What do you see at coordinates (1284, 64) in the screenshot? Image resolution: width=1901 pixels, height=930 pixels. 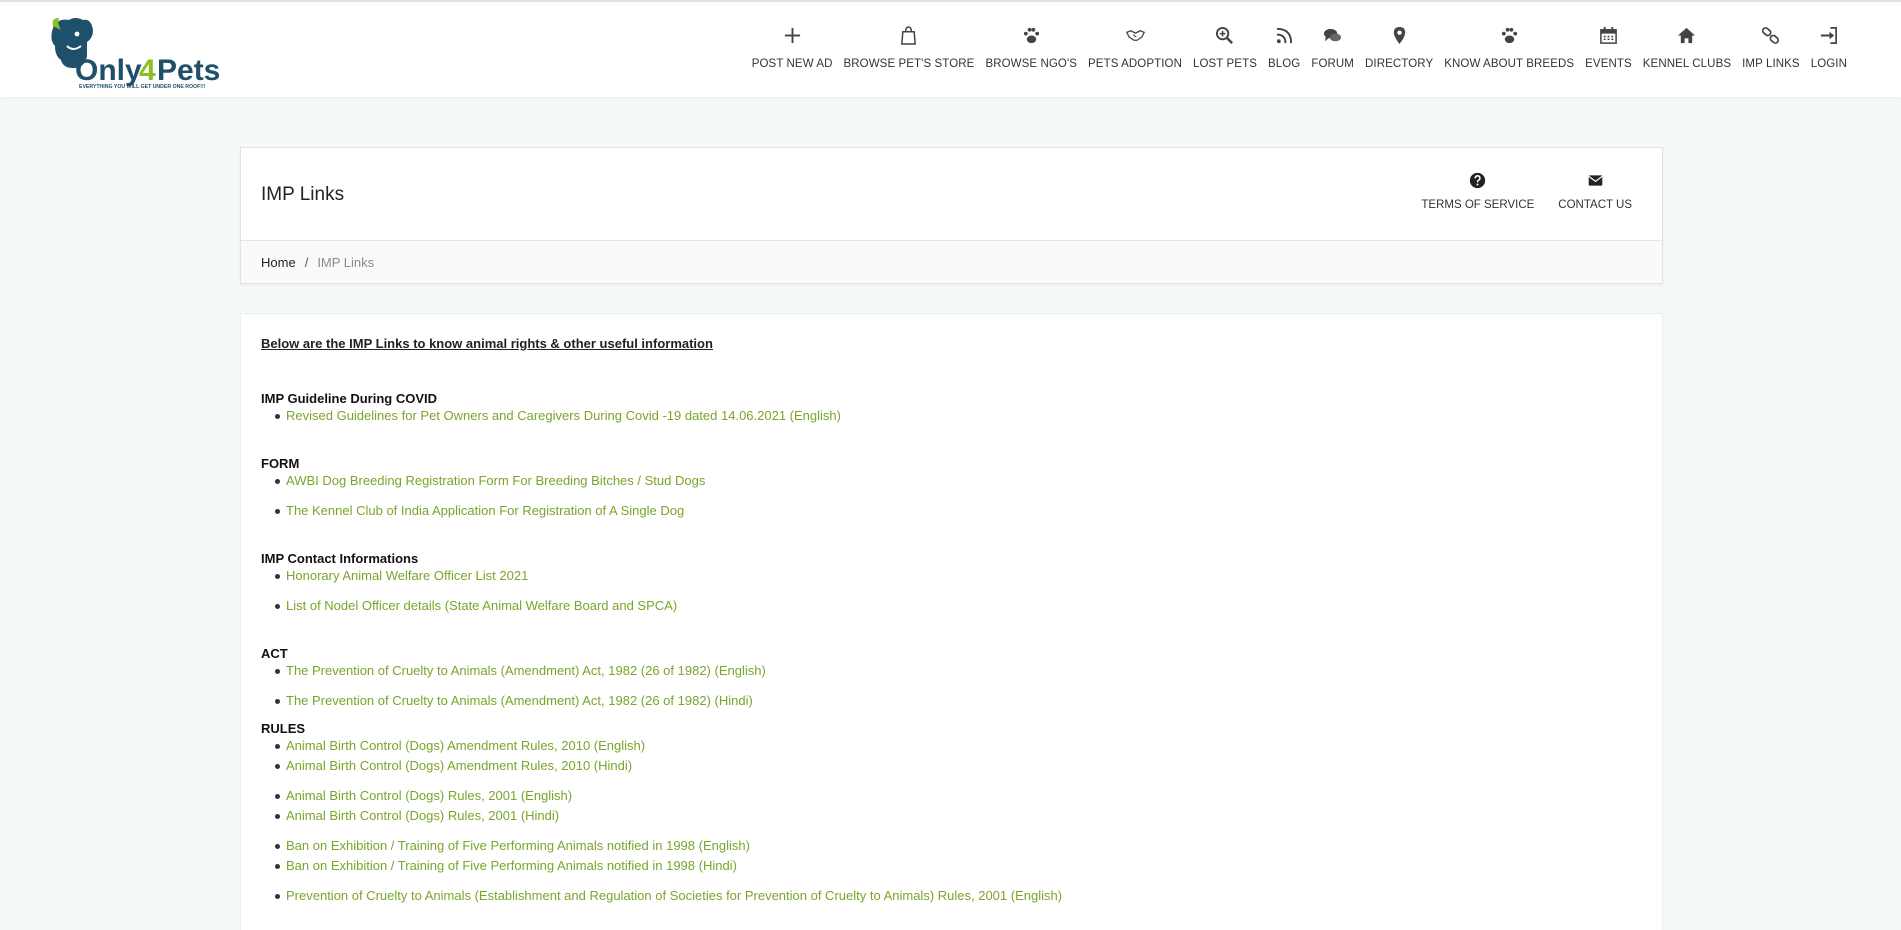 I see `nav-label: BLOG` at bounding box center [1284, 64].